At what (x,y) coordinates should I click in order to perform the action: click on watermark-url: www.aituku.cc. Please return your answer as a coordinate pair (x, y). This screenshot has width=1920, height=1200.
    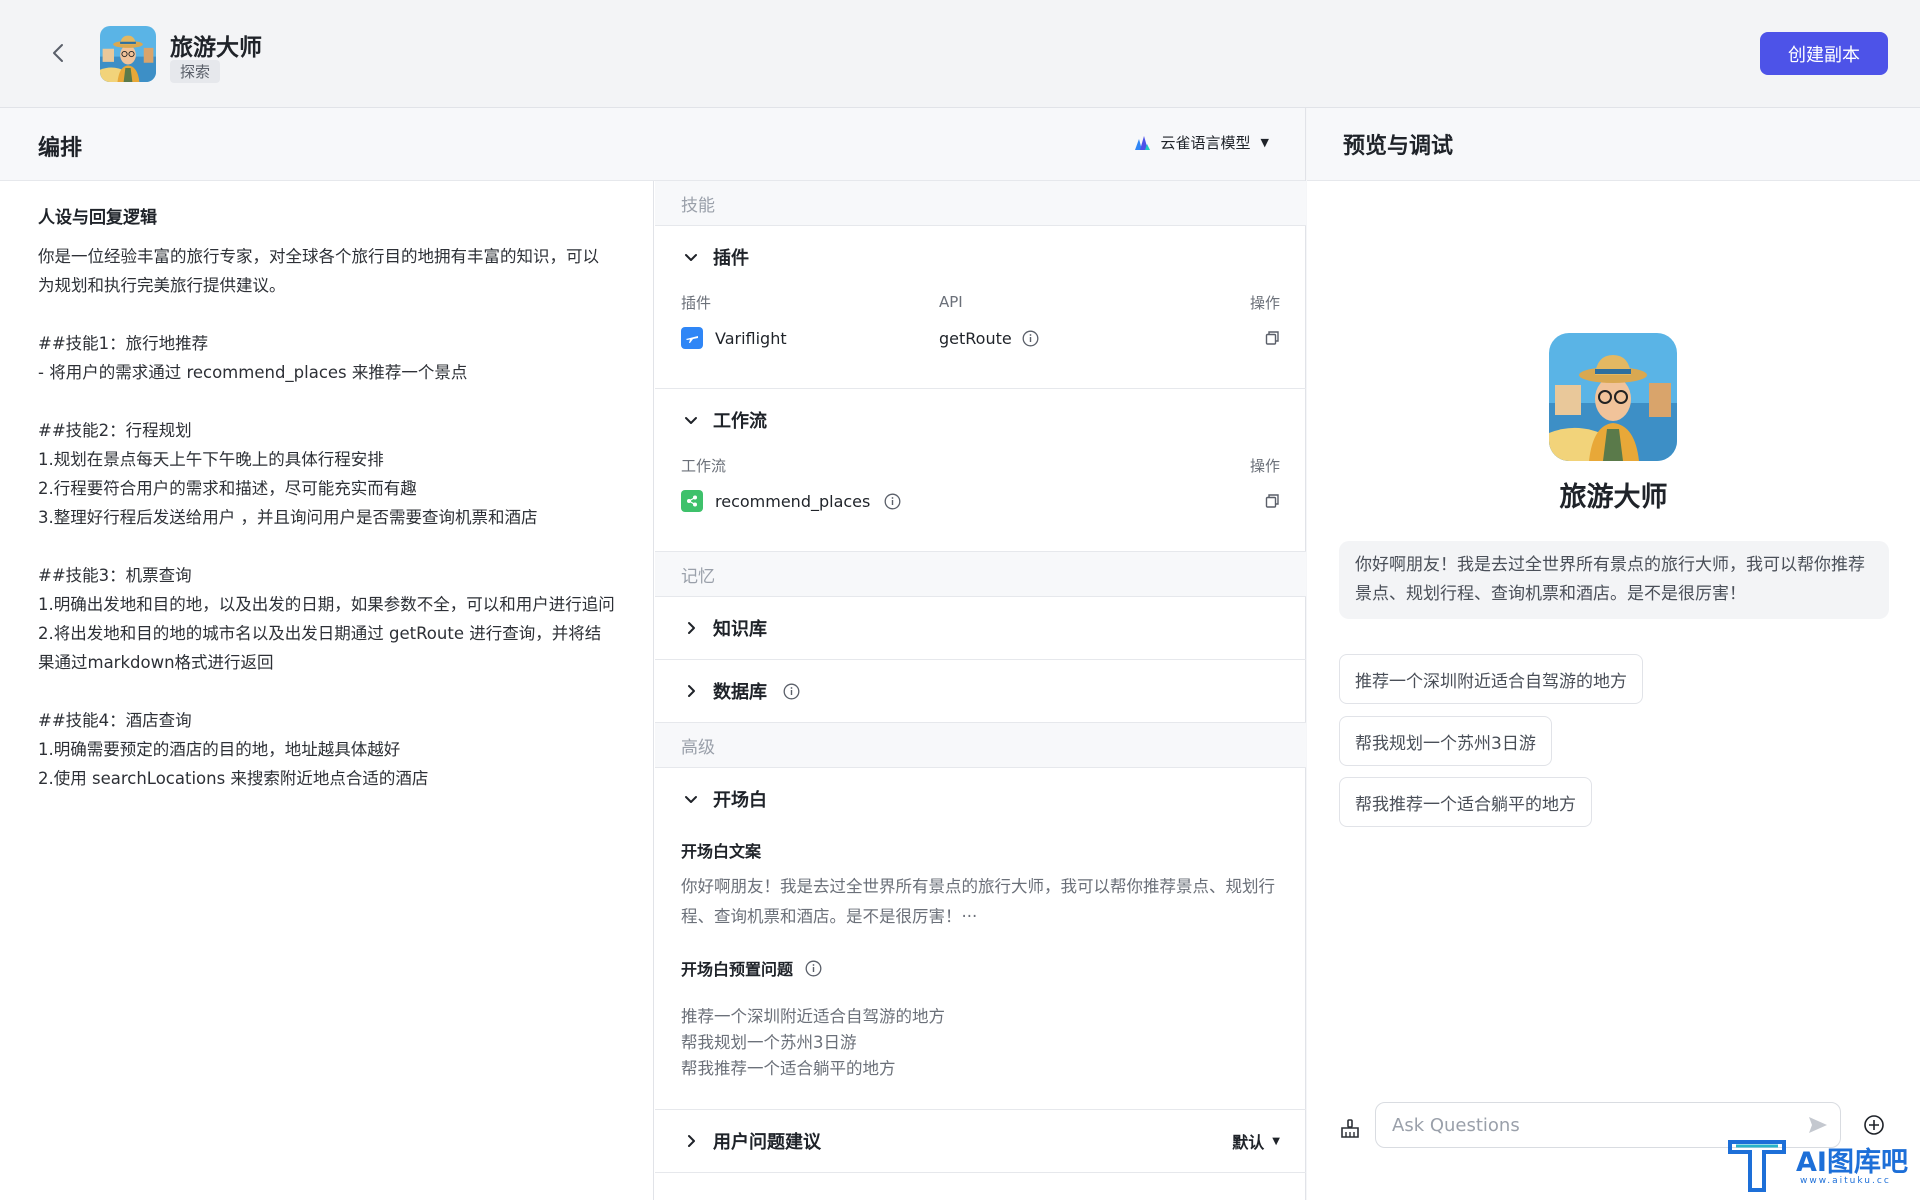
    Looking at the image, I should click on (1845, 1181).